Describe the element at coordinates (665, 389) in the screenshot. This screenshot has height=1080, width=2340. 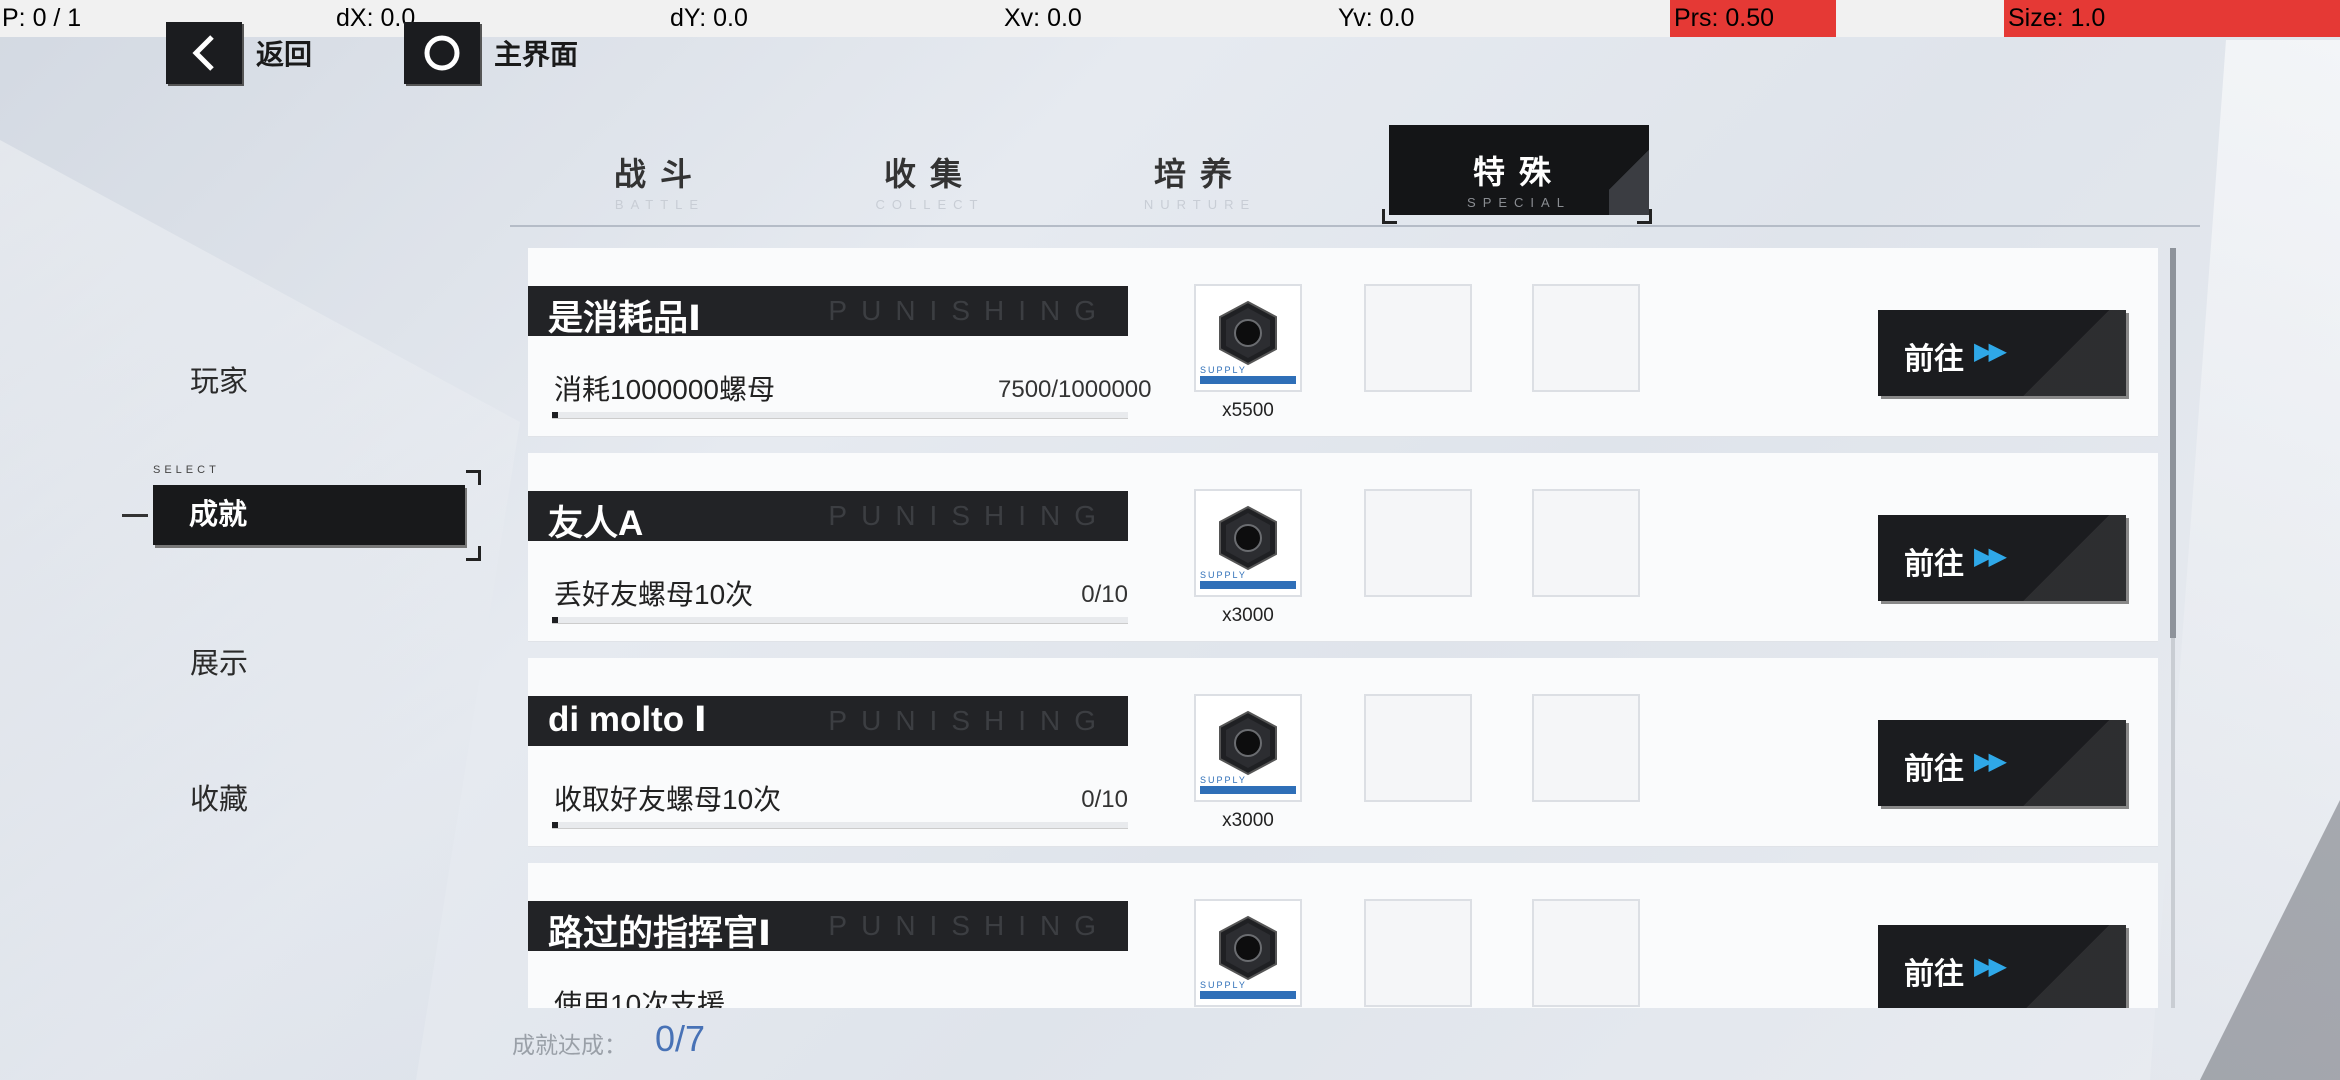
I see `achievement-description: 消耗1000000螺母` at that location.